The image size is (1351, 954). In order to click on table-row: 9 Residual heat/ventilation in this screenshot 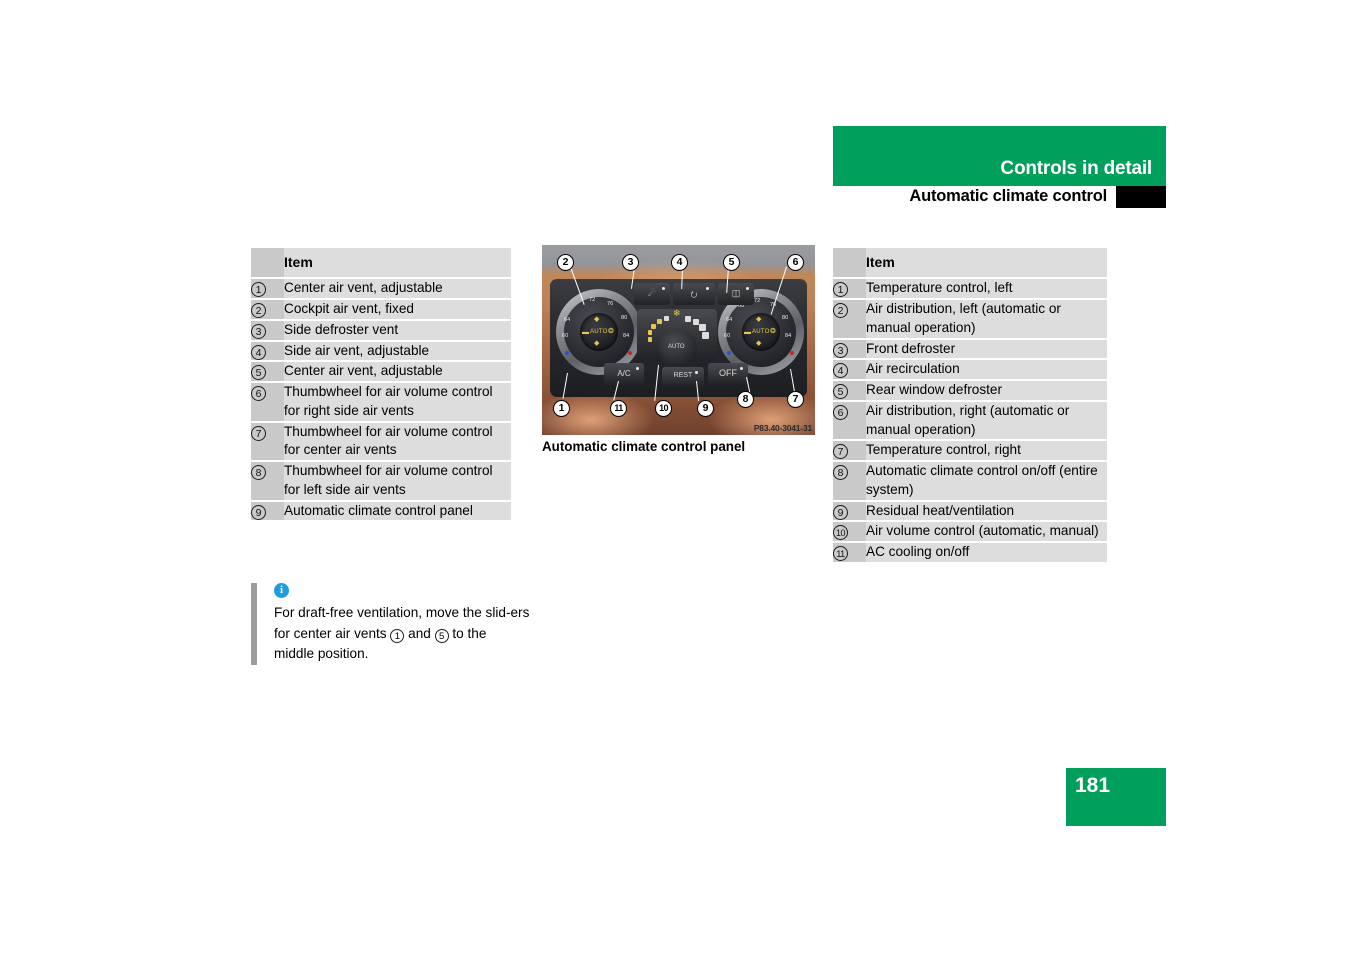, I will do `click(970, 512)`.